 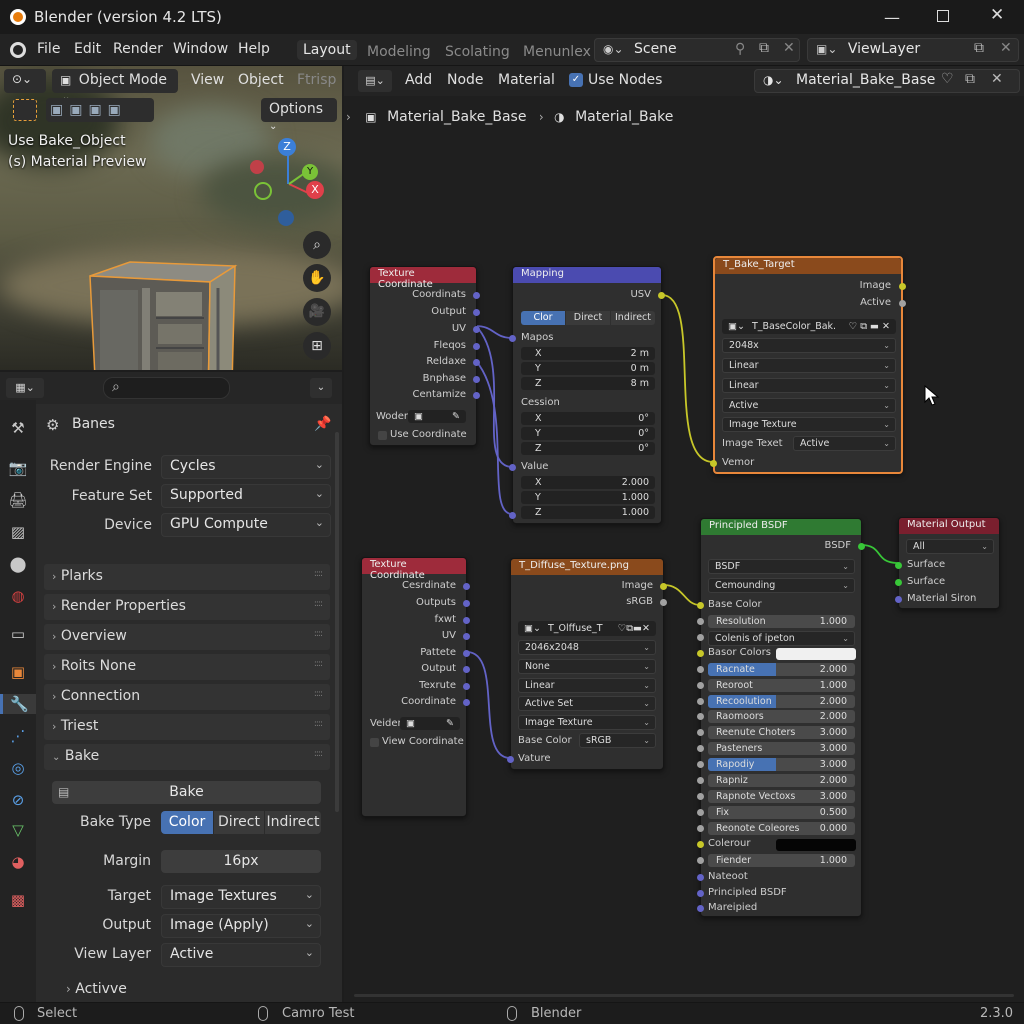 What do you see at coordinates (816, 845) in the screenshot?
I see `color-swatch` at bounding box center [816, 845].